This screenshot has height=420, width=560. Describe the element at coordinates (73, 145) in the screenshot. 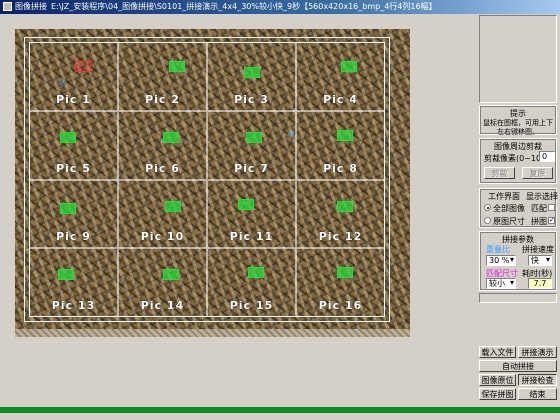

I see `tile-5: Pic 5` at that location.